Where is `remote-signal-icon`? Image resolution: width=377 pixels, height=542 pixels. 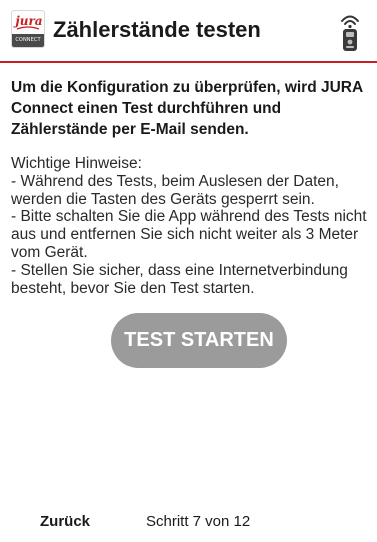 remote-signal-icon is located at coordinates (350, 32).